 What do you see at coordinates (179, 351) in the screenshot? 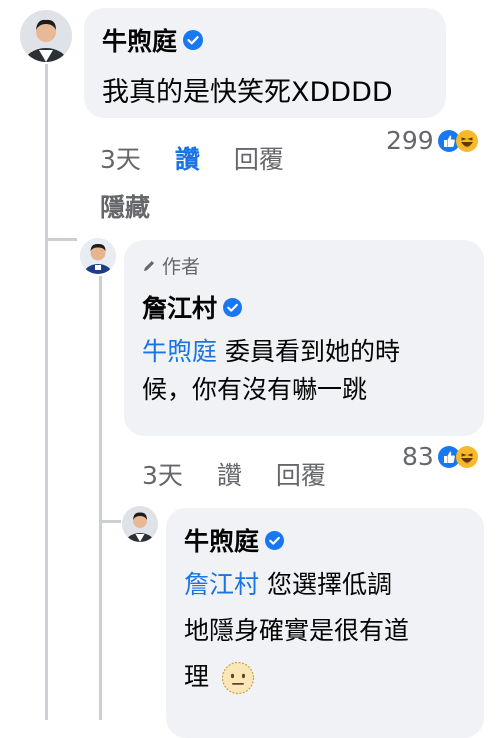
I see `mention-link: 牛煦庭` at bounding box center [179, 351].